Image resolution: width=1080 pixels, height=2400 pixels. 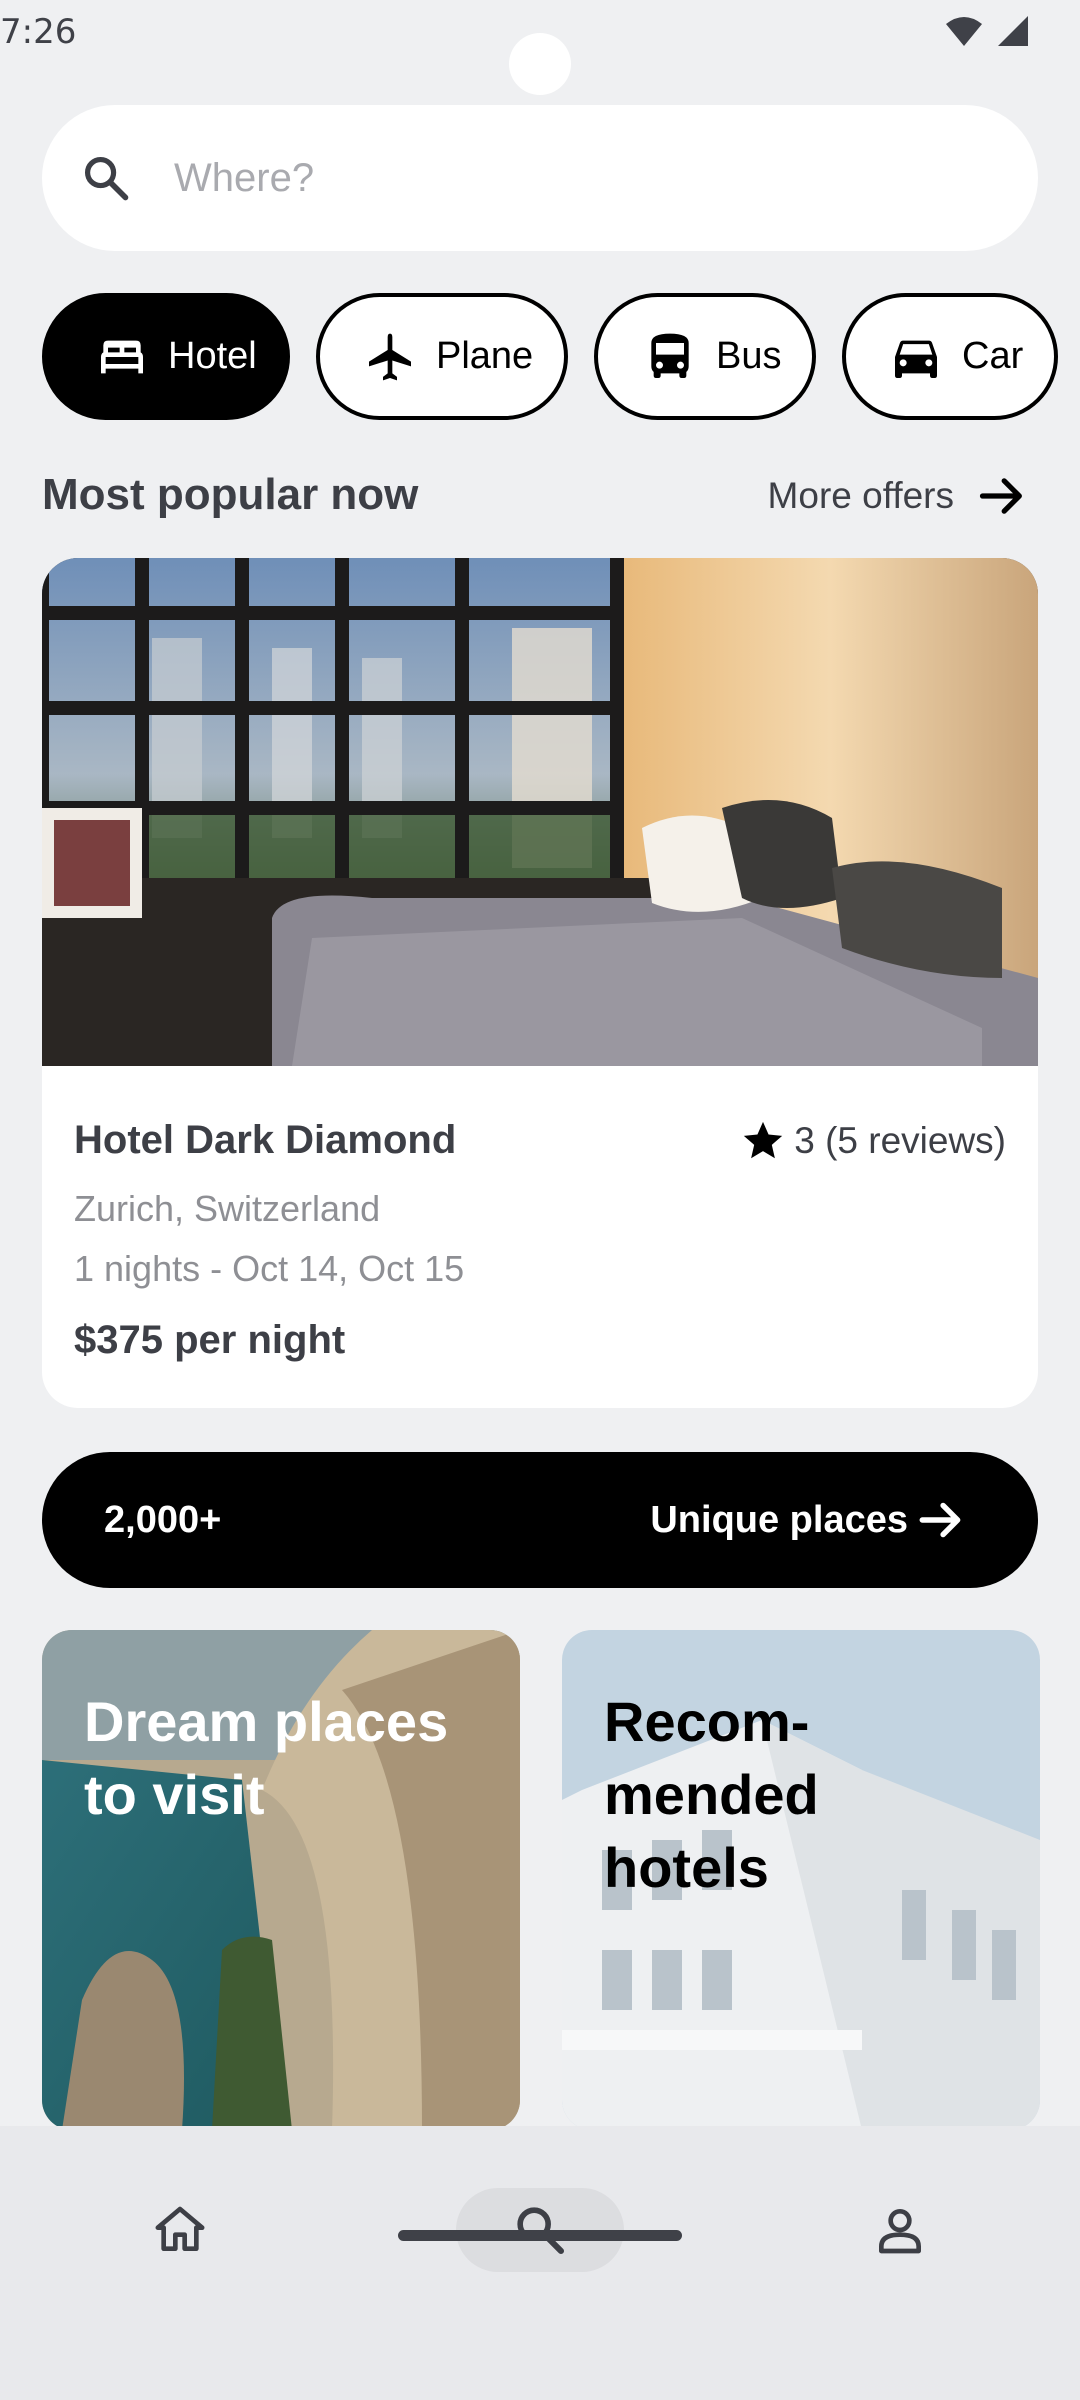 What do you see at coordinates (900, 1140) in the screenshot?
I see `rating-text: 3 (5 reviews)` at bounding box center [900, 1140].